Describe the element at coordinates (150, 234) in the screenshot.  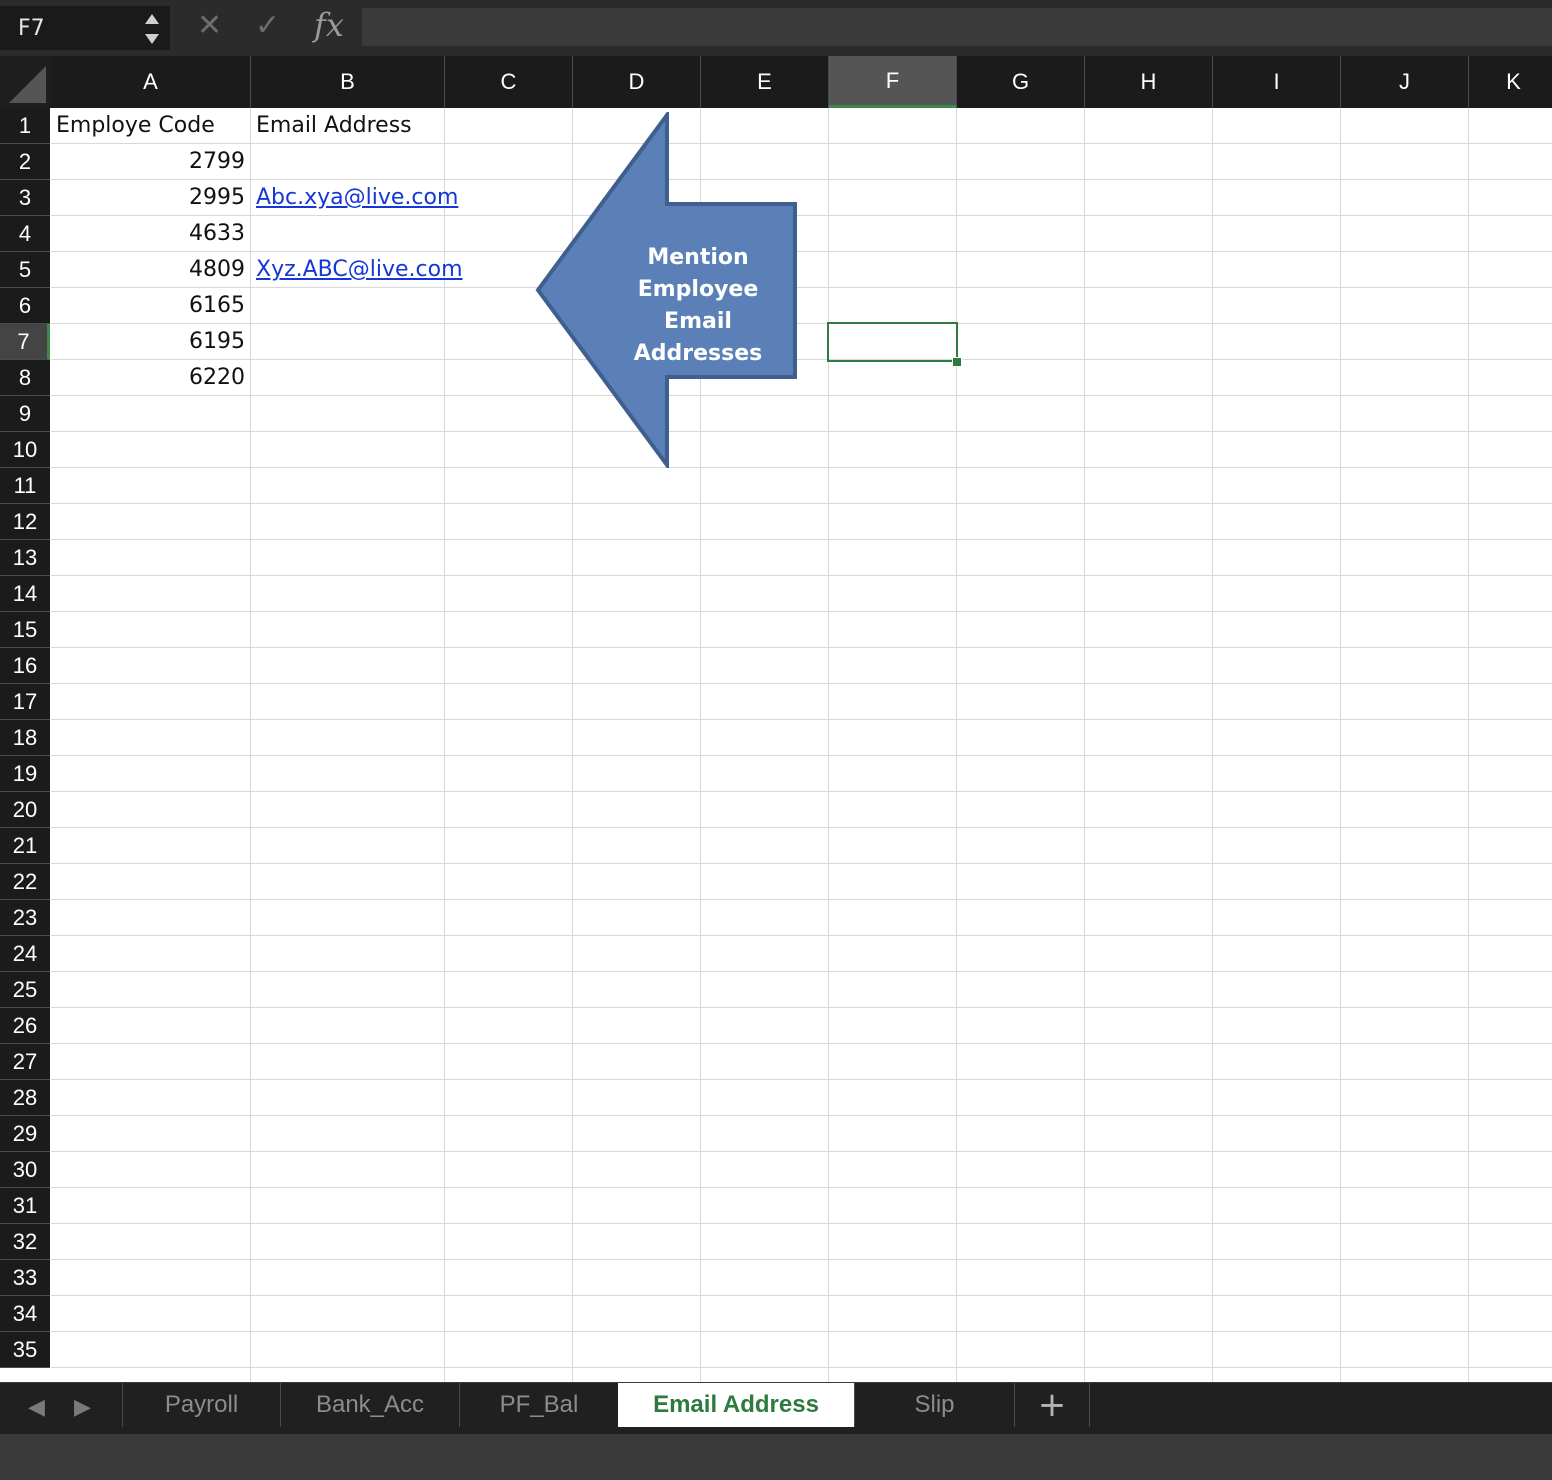
I see `cell-a4: 4633` at that location.